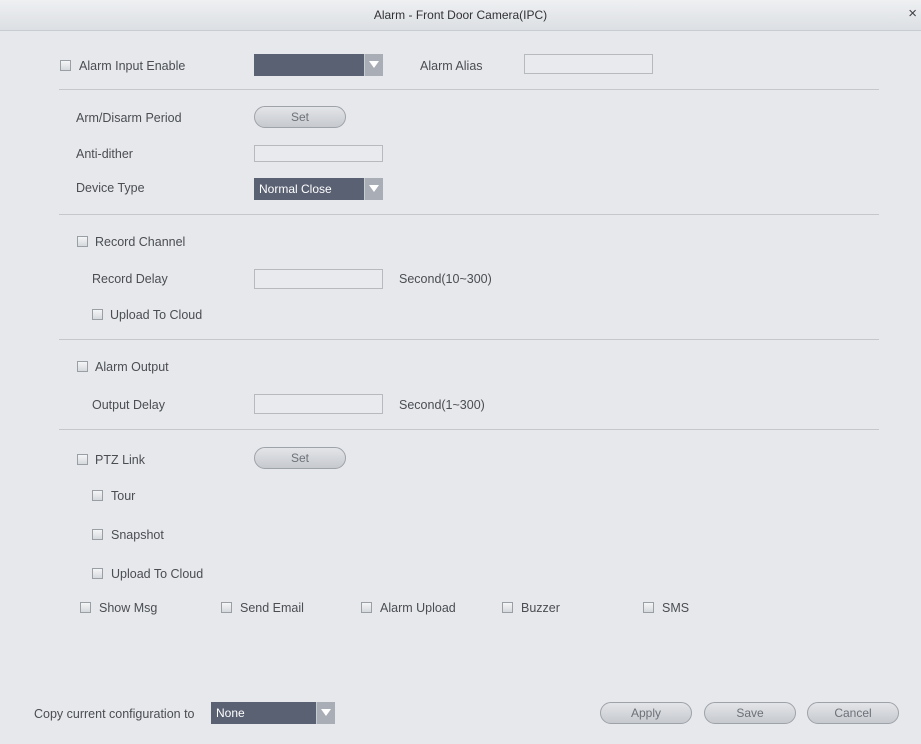 The image size is (921, 744). I want to click on ptz-upload-cloud-label: Upload To Cloud, so click(157, 574).